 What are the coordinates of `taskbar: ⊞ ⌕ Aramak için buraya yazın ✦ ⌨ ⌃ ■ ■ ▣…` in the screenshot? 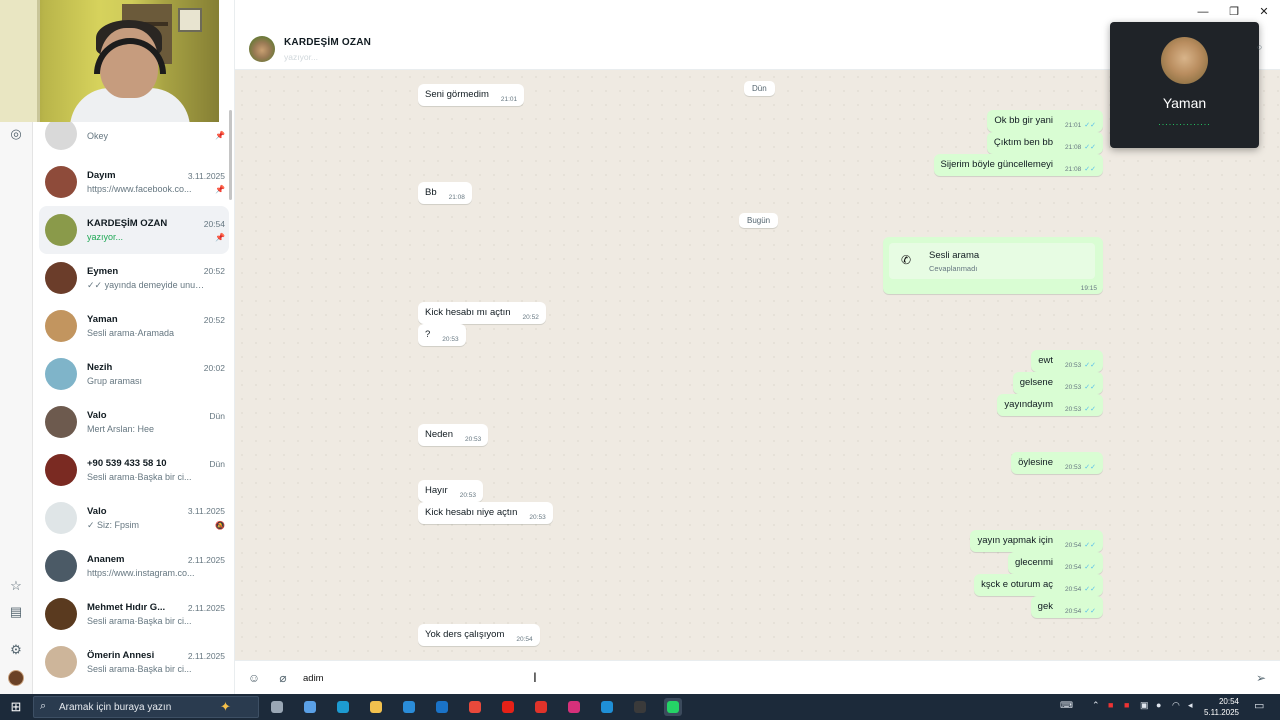 It's located at (640, 707).